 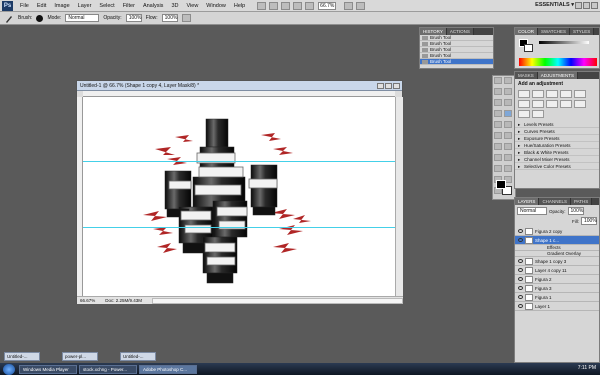 What do you see at coordinates (508, 157) in the screenshot?
I see `type-tool-icon` at bounding box center [508, 157].